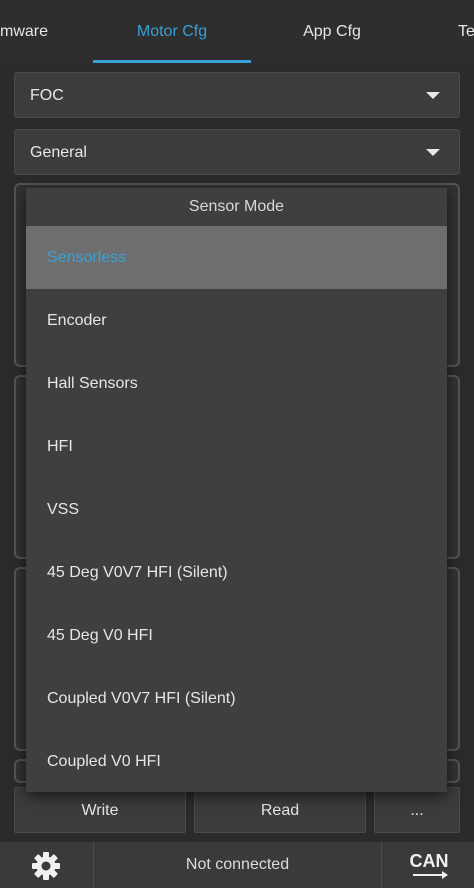 Image resolution: width=474 pixels, height=888 pixels. Describe the element at coordinates (236, 509) in the screenshot. I see `option-vss: VSS` at that location.